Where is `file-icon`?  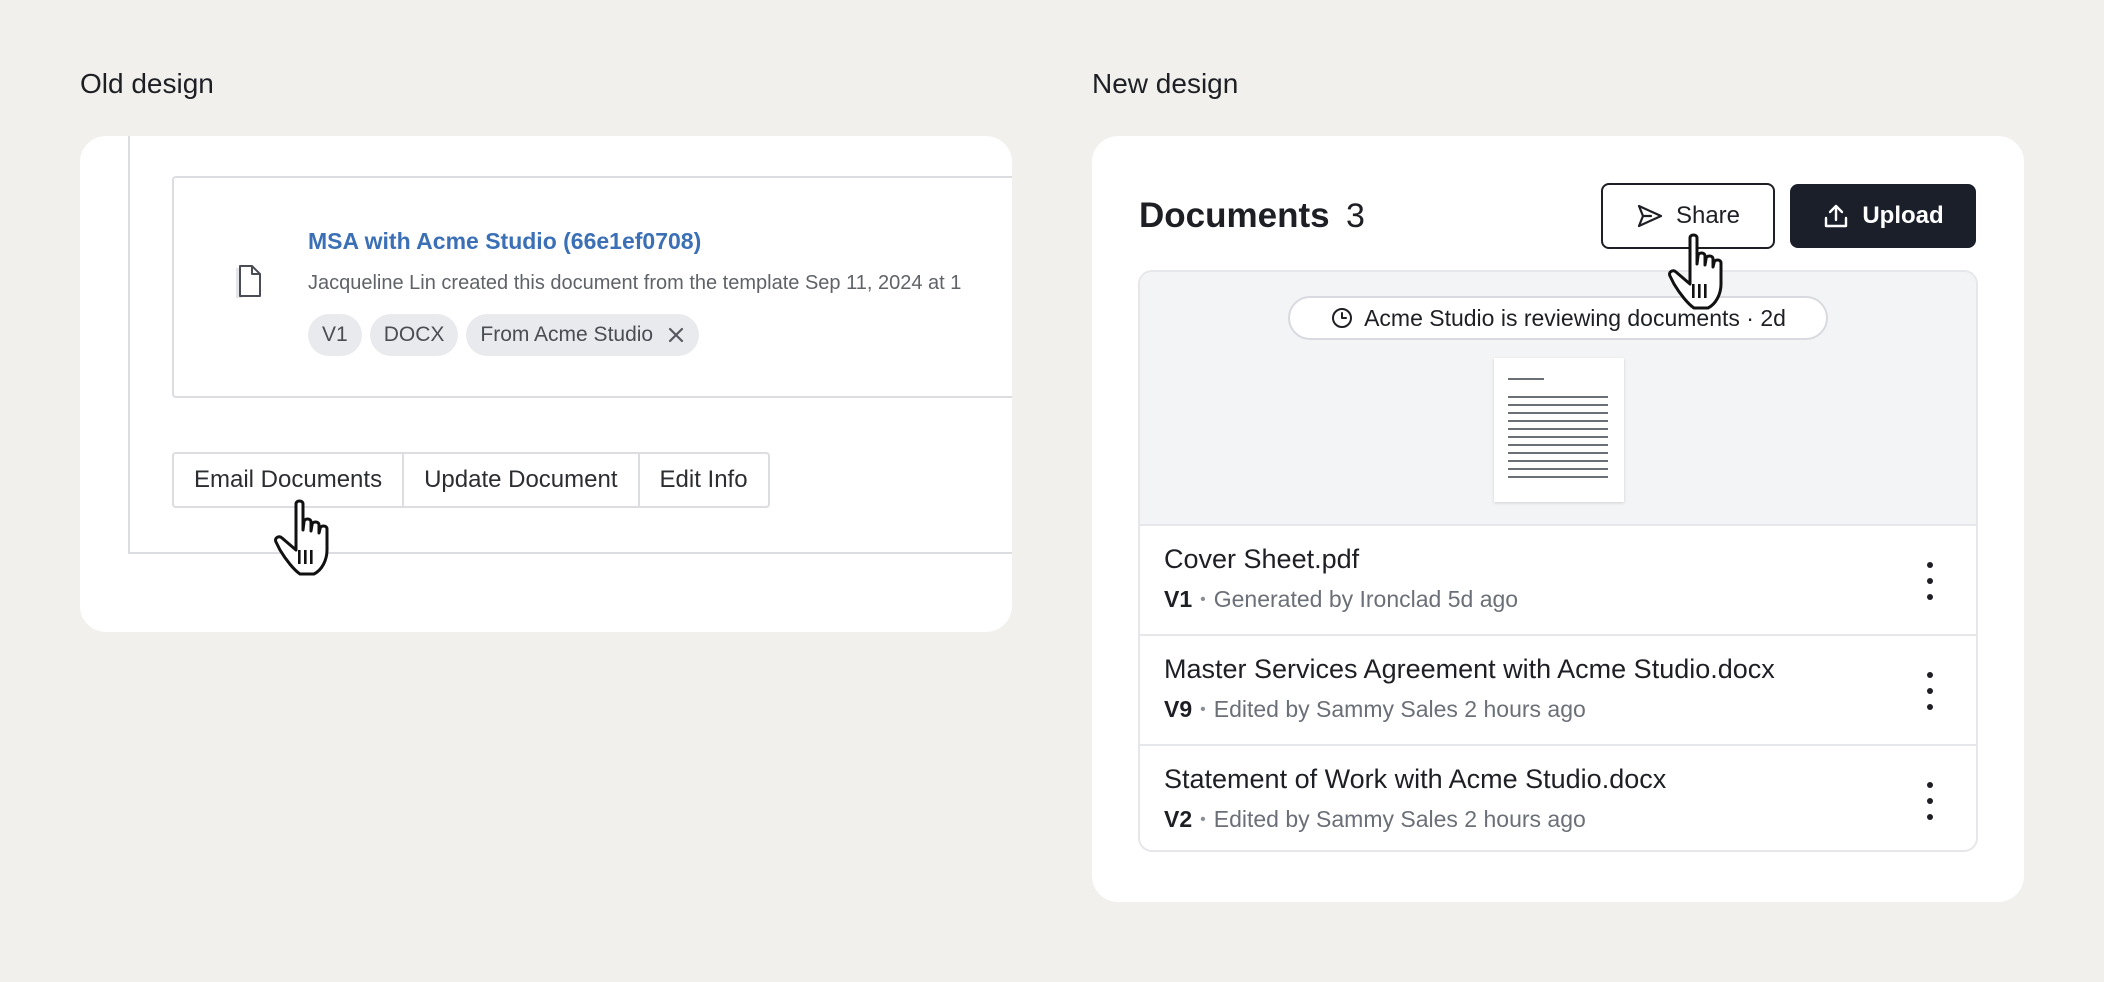
file-icon is located at coordinates (248, 281).